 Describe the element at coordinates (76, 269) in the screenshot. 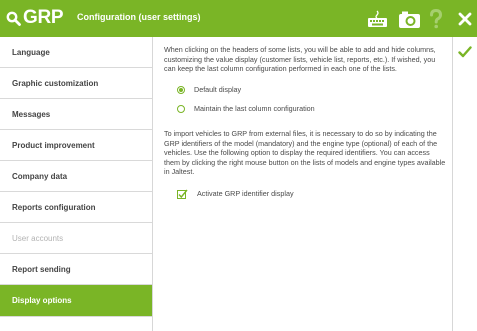

I see `sidebar-item-report-sending: Report sending` at that location.